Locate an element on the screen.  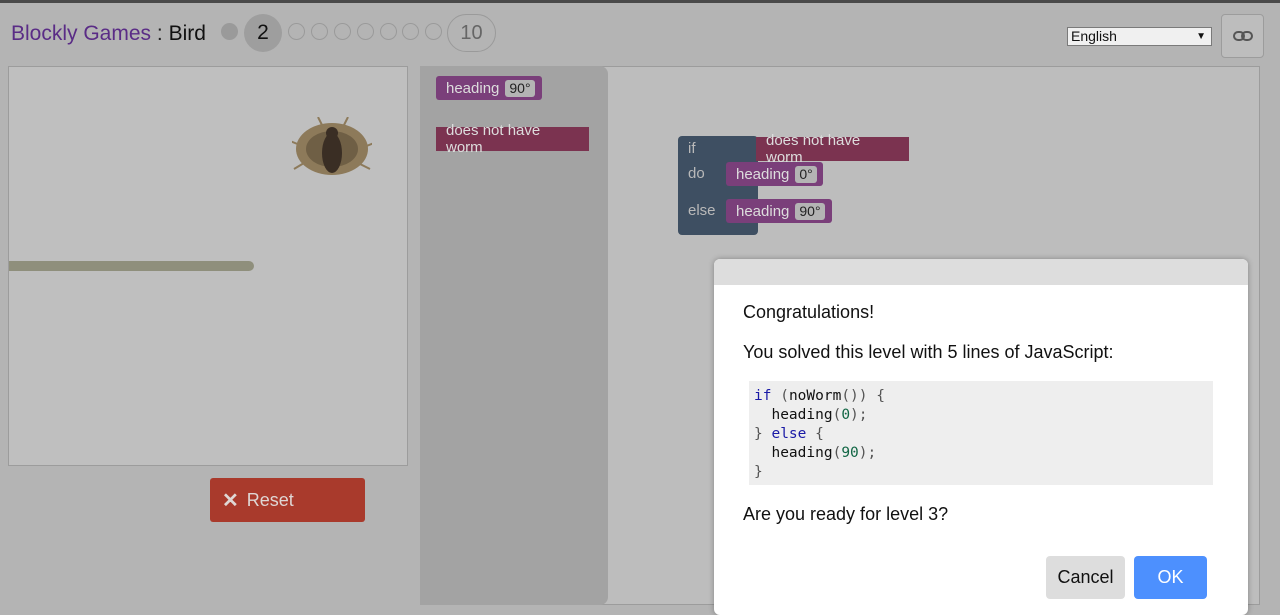
wall-branch is located at coordinates (131, 266).